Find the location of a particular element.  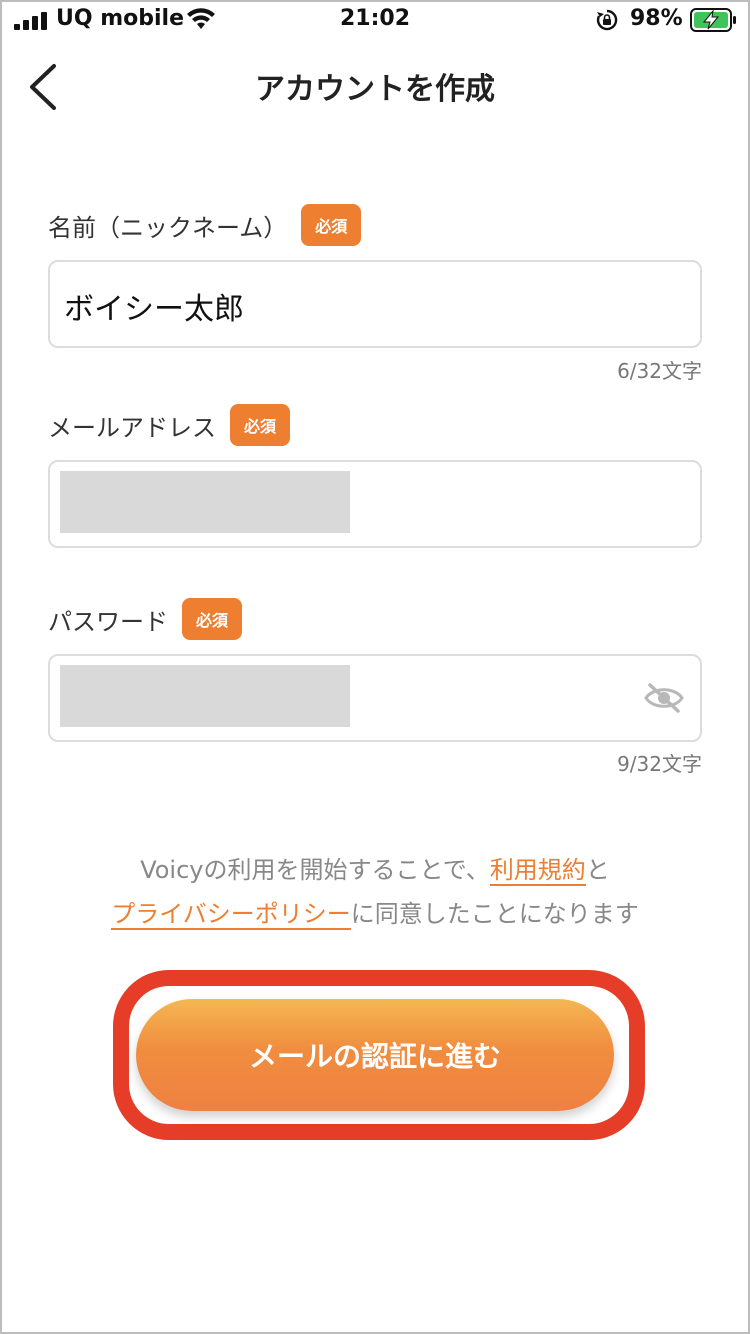

consent-line-1: Voicyの利用を開始することで、利用規約と is located at coordinates (375, 870).